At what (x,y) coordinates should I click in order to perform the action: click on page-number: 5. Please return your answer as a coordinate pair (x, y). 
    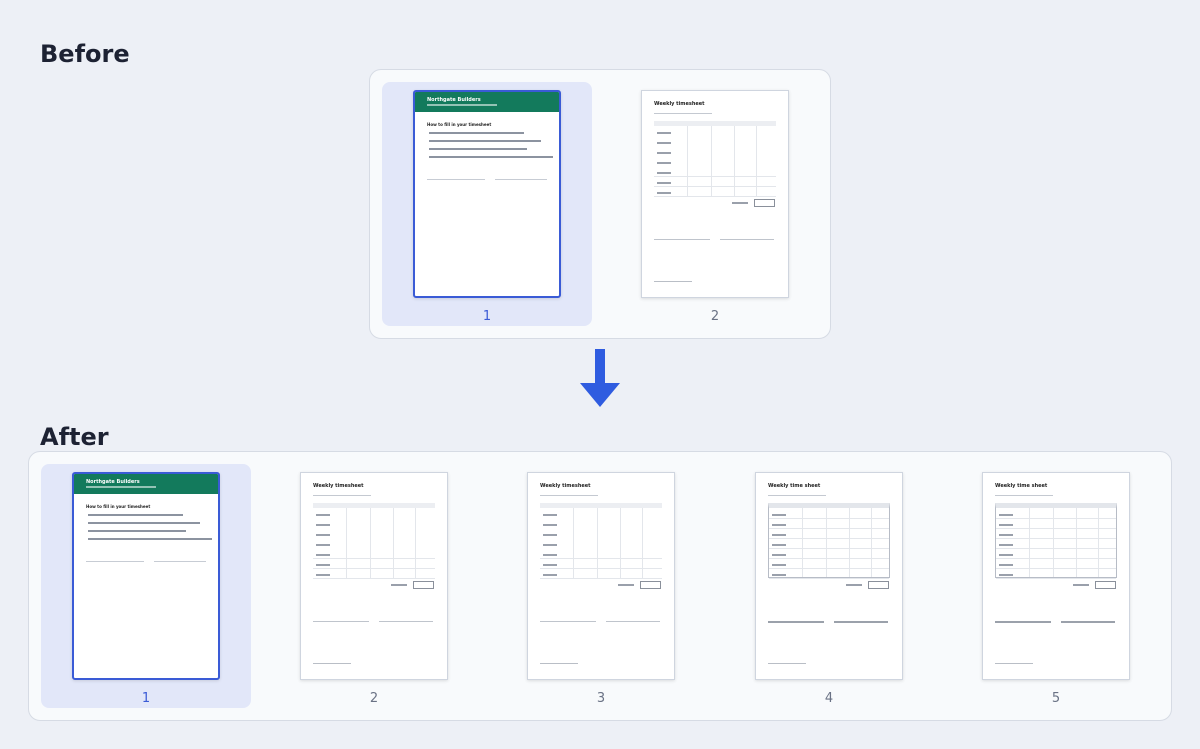
    Looking at the image, I should click on (1056, 698).